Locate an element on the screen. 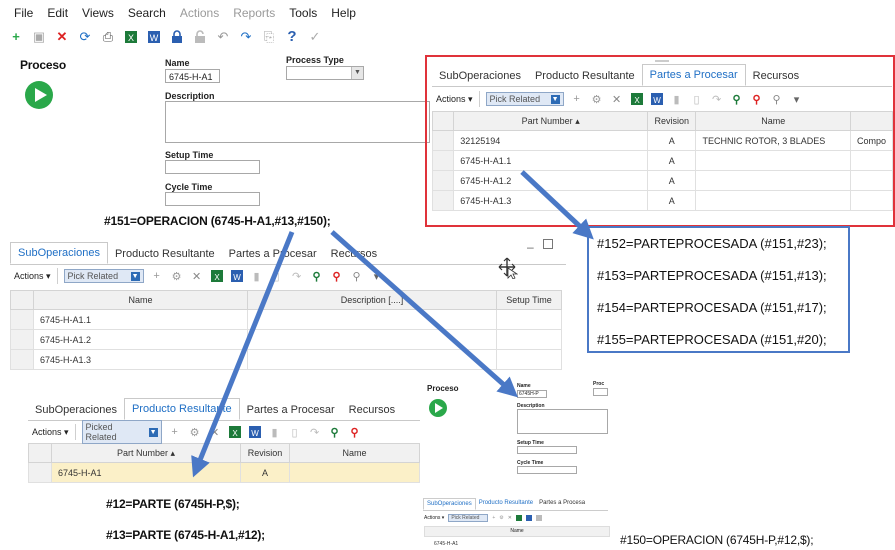 This screenshot has width=895, height=550. arrow-step151-to-result is located at coordinates (243, 354).